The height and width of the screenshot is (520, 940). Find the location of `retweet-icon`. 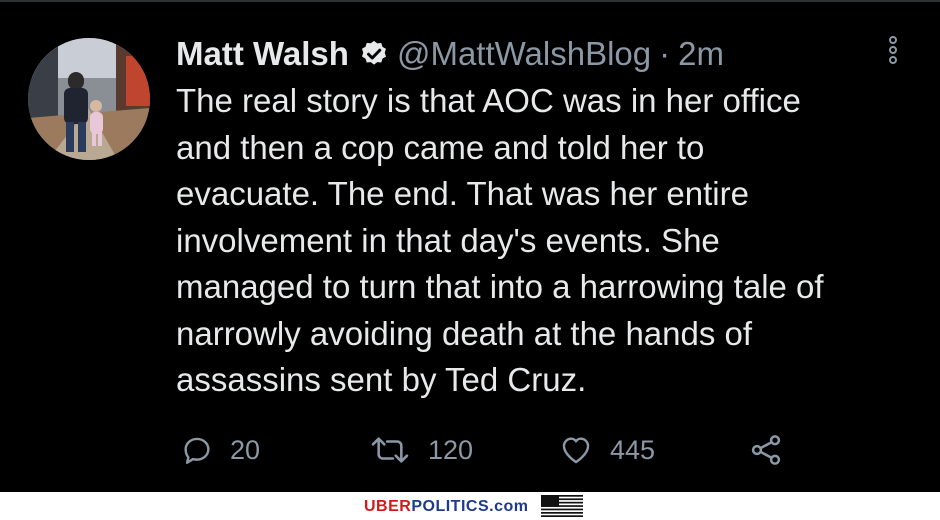

retweet-icon is located at coordinates (390, 450).